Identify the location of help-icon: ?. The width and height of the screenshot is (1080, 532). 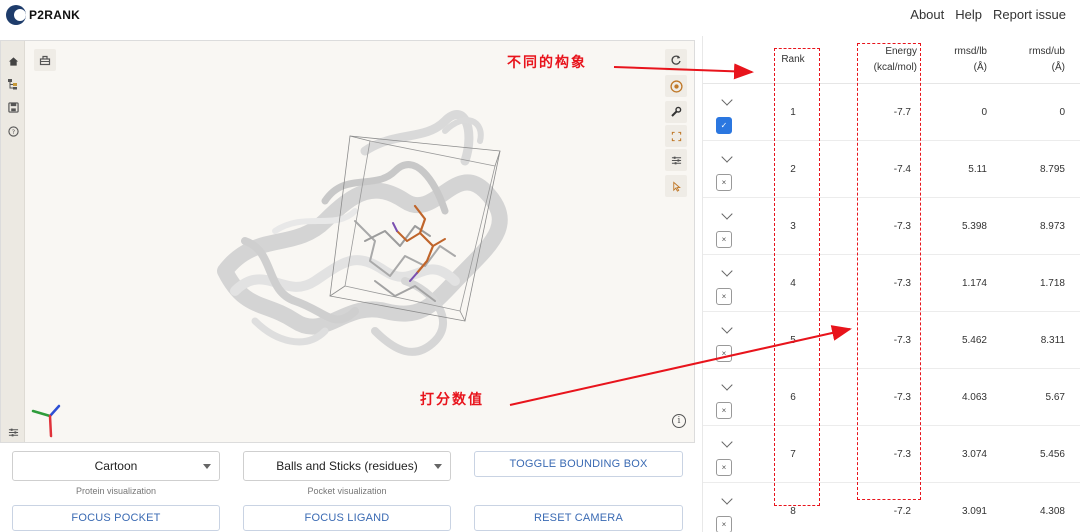
(13, 131).